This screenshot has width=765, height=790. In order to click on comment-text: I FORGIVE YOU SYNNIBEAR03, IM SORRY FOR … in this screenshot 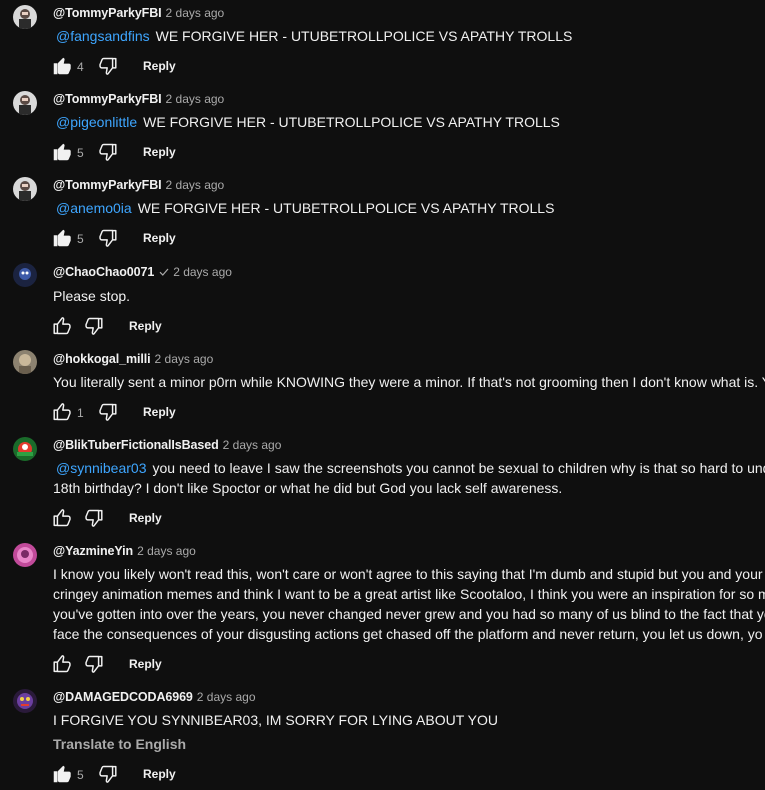, I will do `click(409, 720)`.